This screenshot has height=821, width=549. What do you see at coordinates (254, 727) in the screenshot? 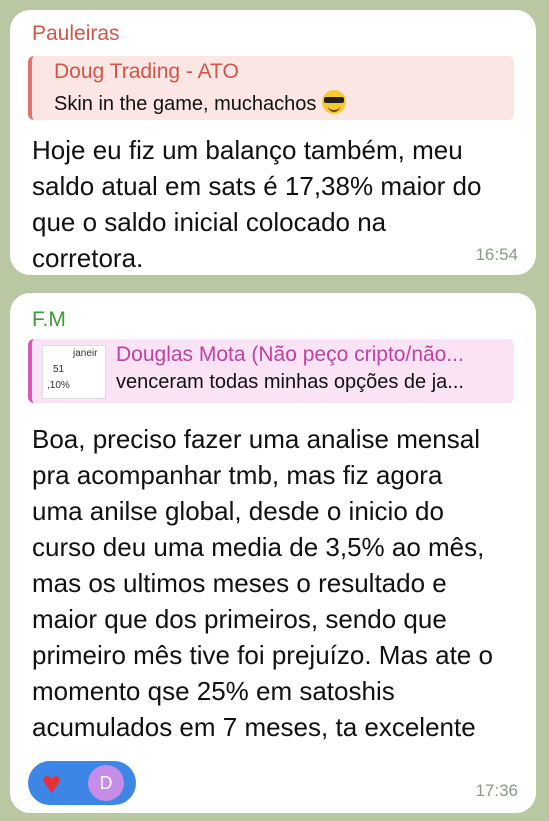
I see `message-line: acumulados em 7 meses, ta excelente` at bounding box center [254, 727].